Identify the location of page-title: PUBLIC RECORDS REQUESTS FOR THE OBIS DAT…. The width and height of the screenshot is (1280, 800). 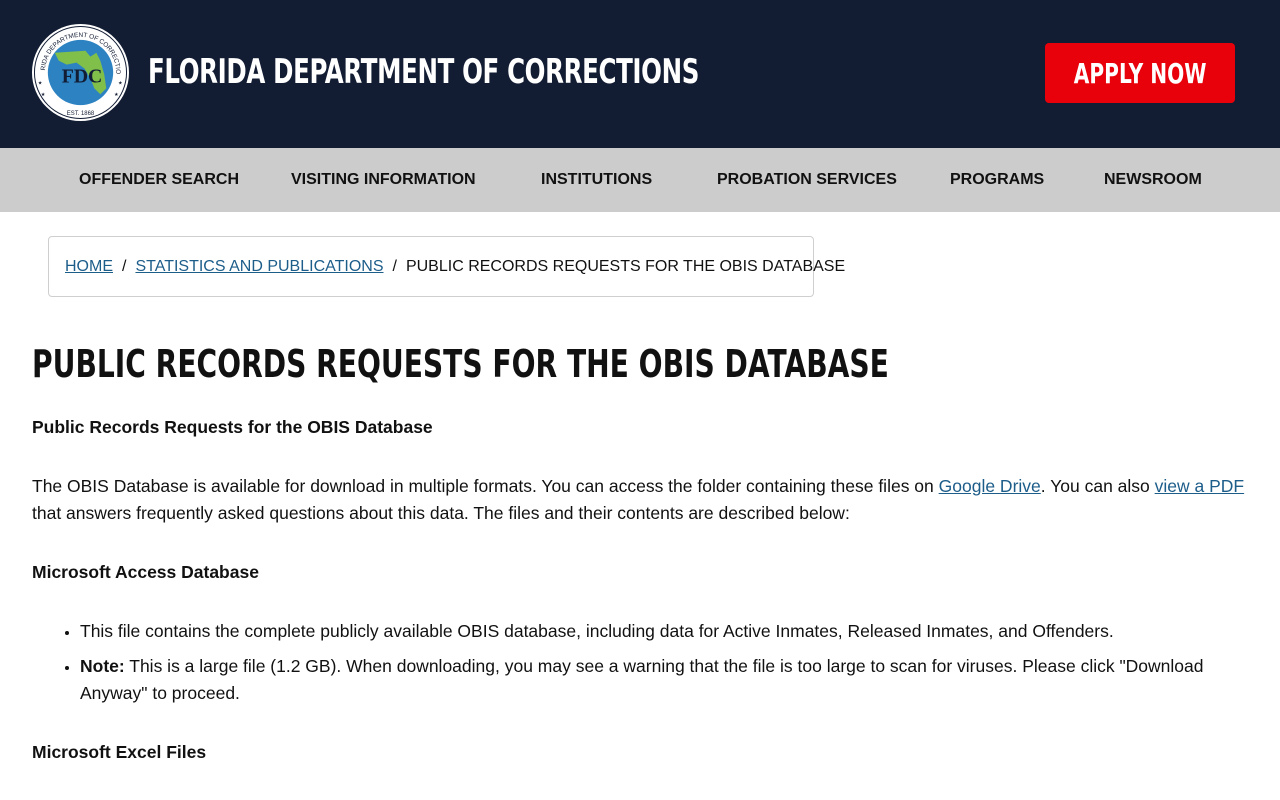
(460, 364).